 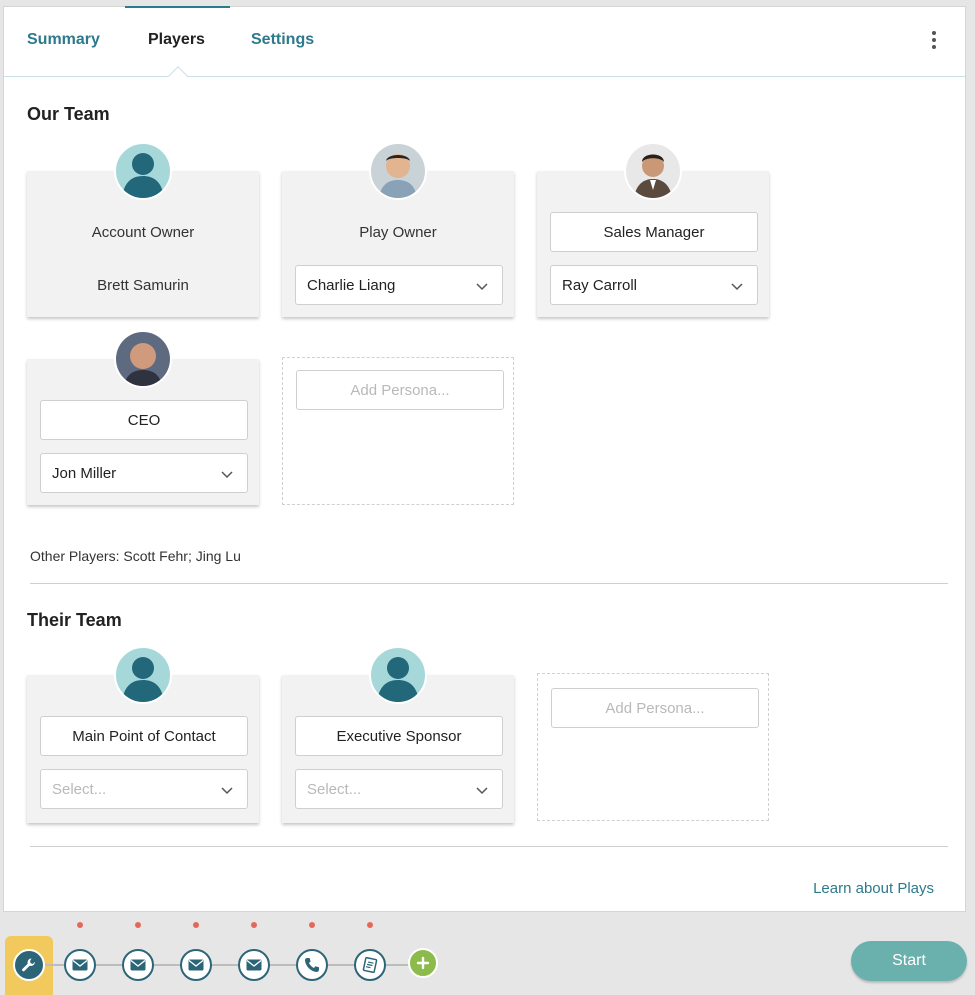 I want to click on account-owner-card: Account Owner Brett Samurin, so click(x=143, y=229).